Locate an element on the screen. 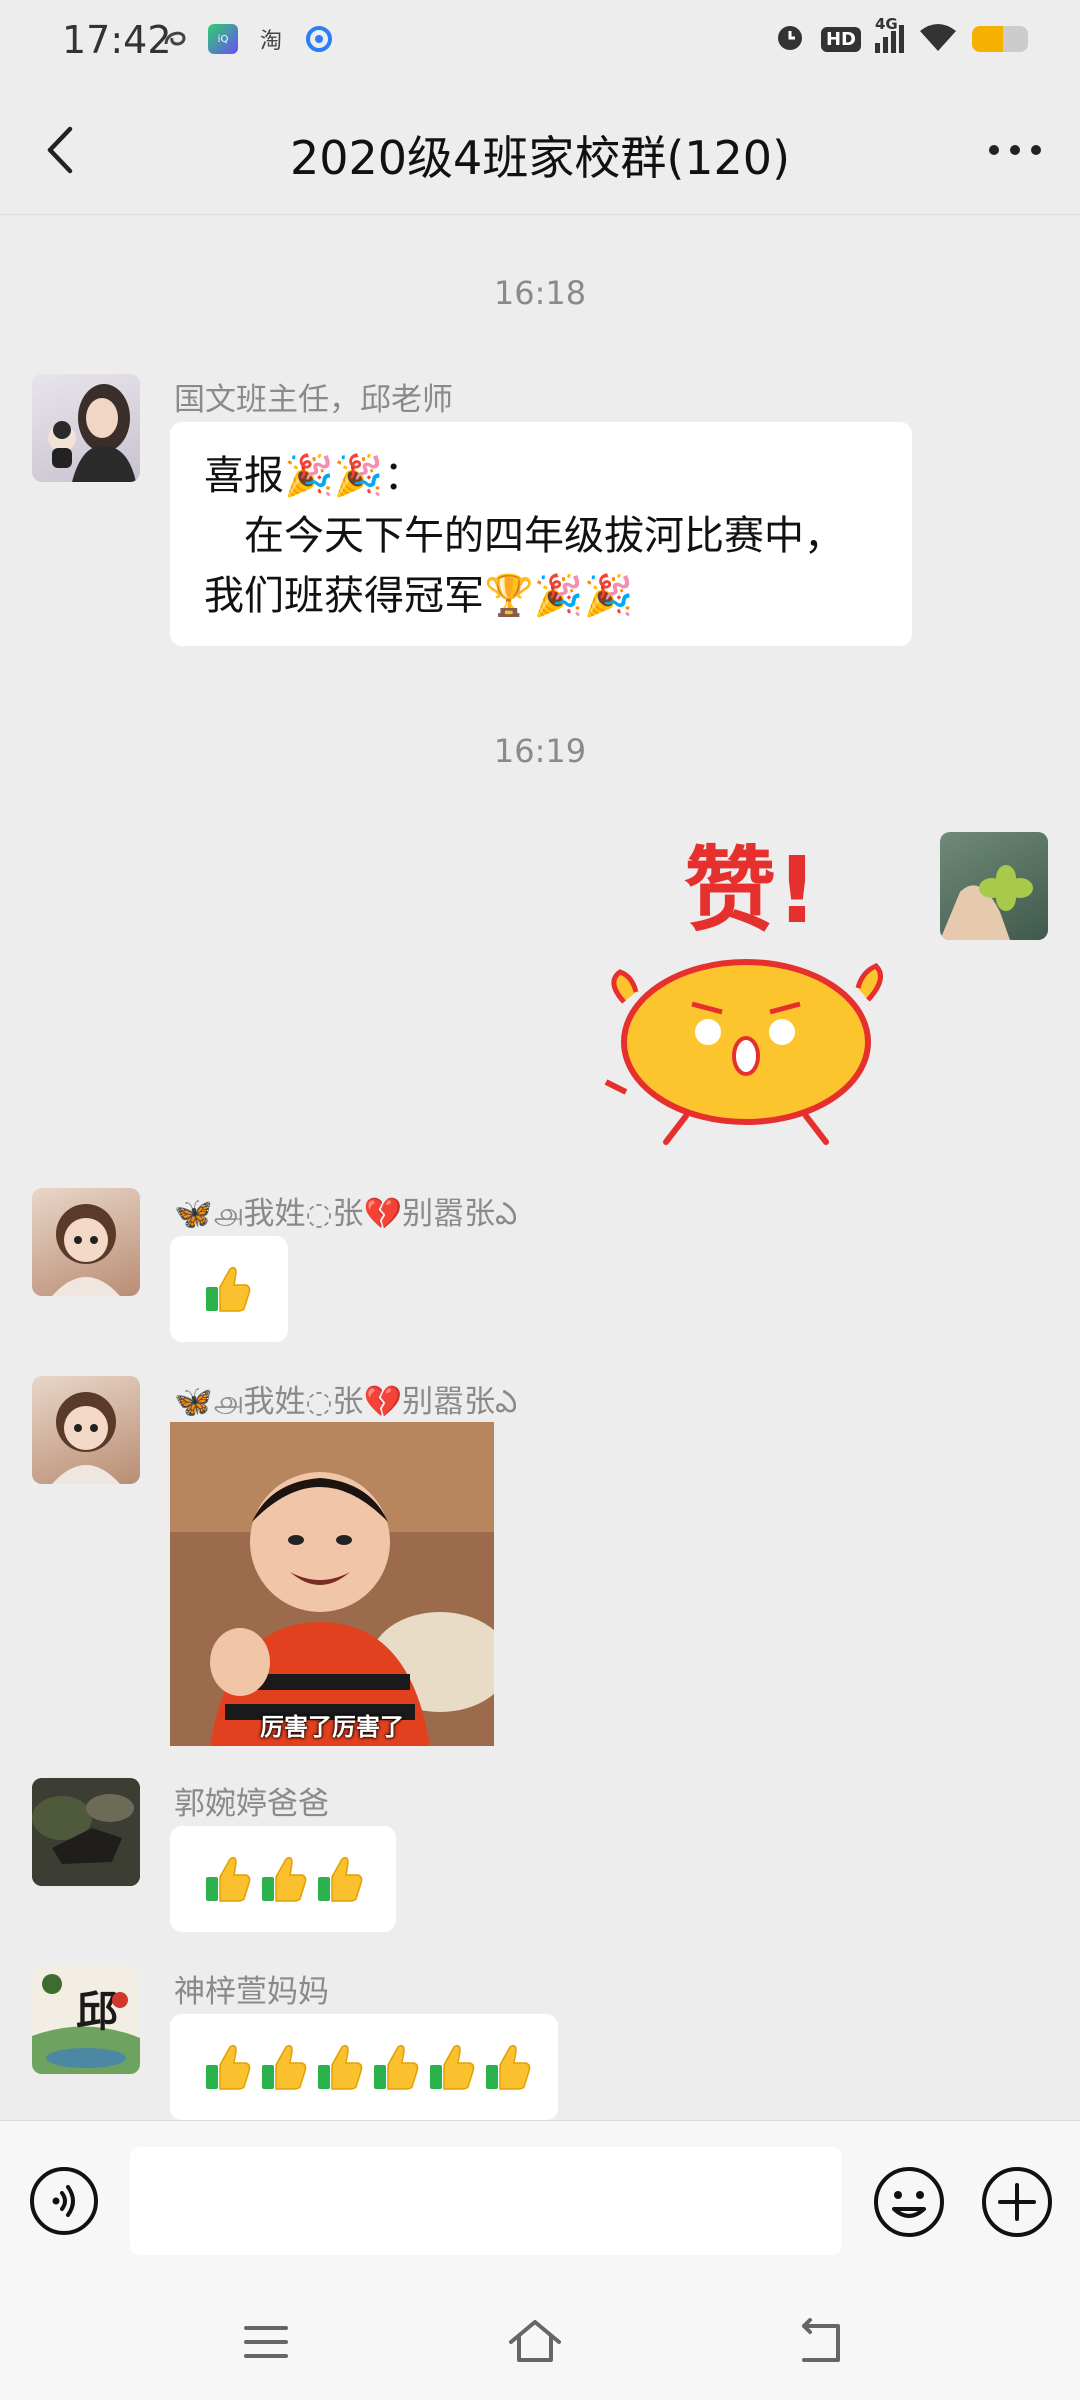 The image size is (1080, 2400). more-options-button is located at coordinates (1015, 150).